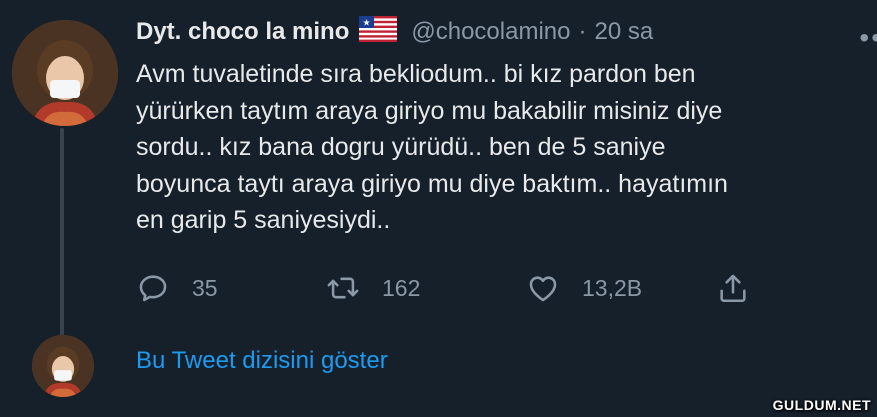 This screenshot has width=877, height=417. What do you see at coordinates (63, 366) in the screenshot?
I see `thread-avatar` at bounding box center [63, 366].